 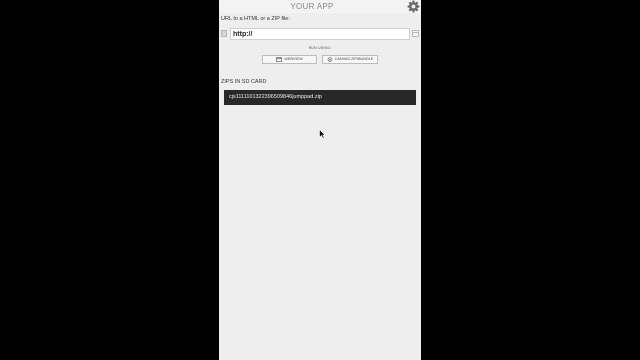 I want to click on webview-button: WEBVIEW, so click(x=289, y=59).